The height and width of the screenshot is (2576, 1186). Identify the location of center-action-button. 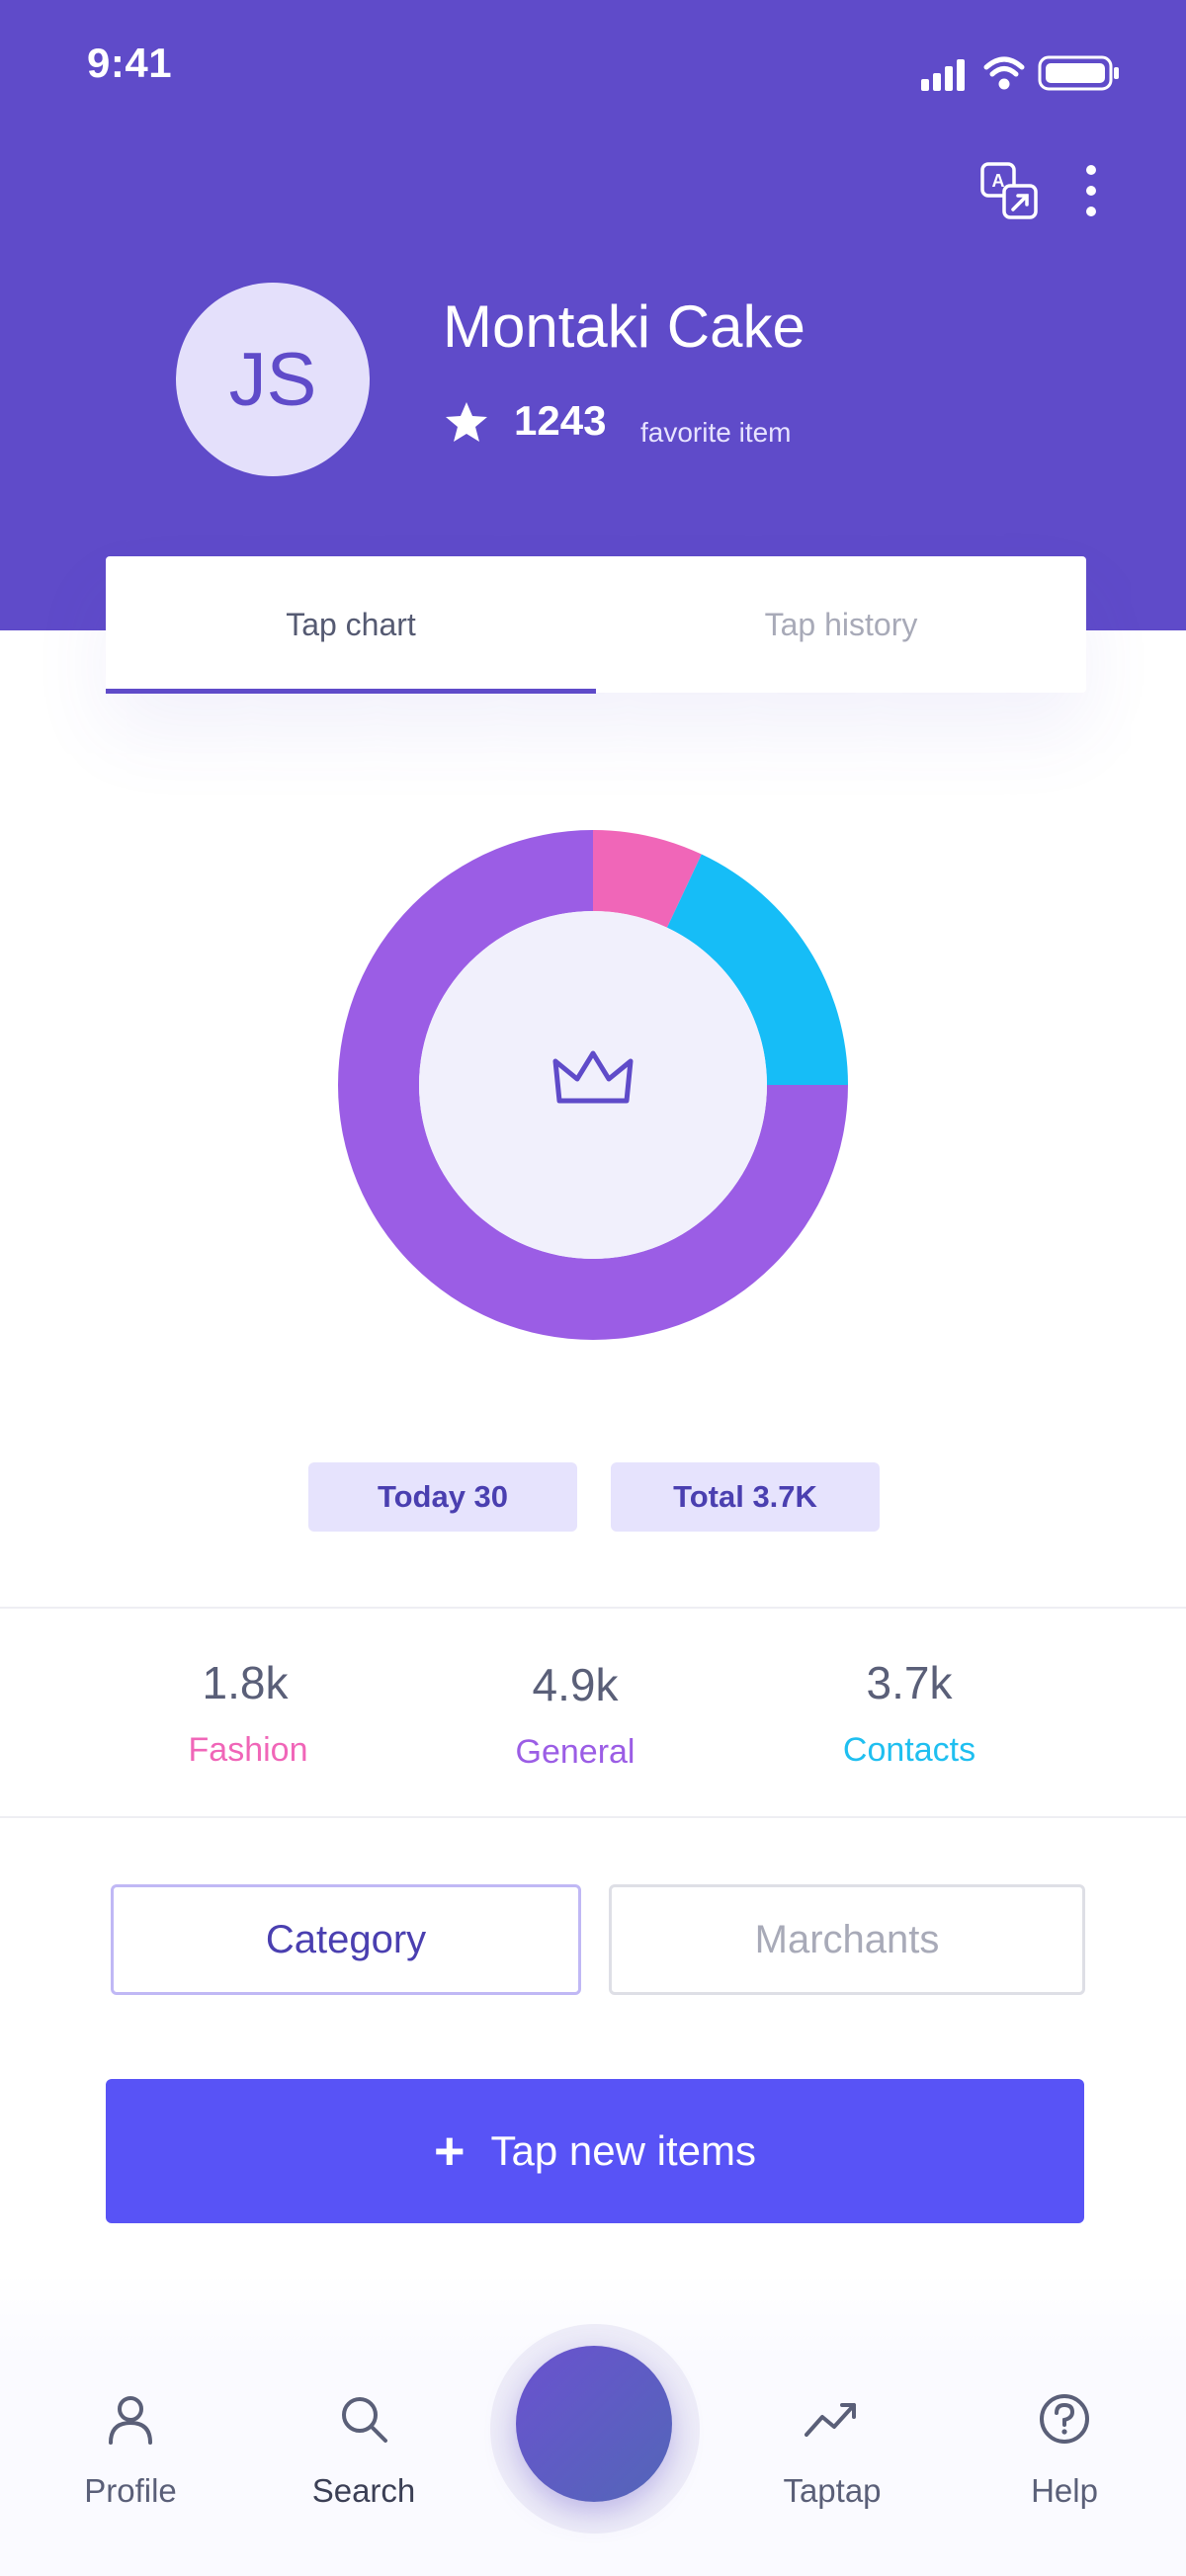
(594, 2424).